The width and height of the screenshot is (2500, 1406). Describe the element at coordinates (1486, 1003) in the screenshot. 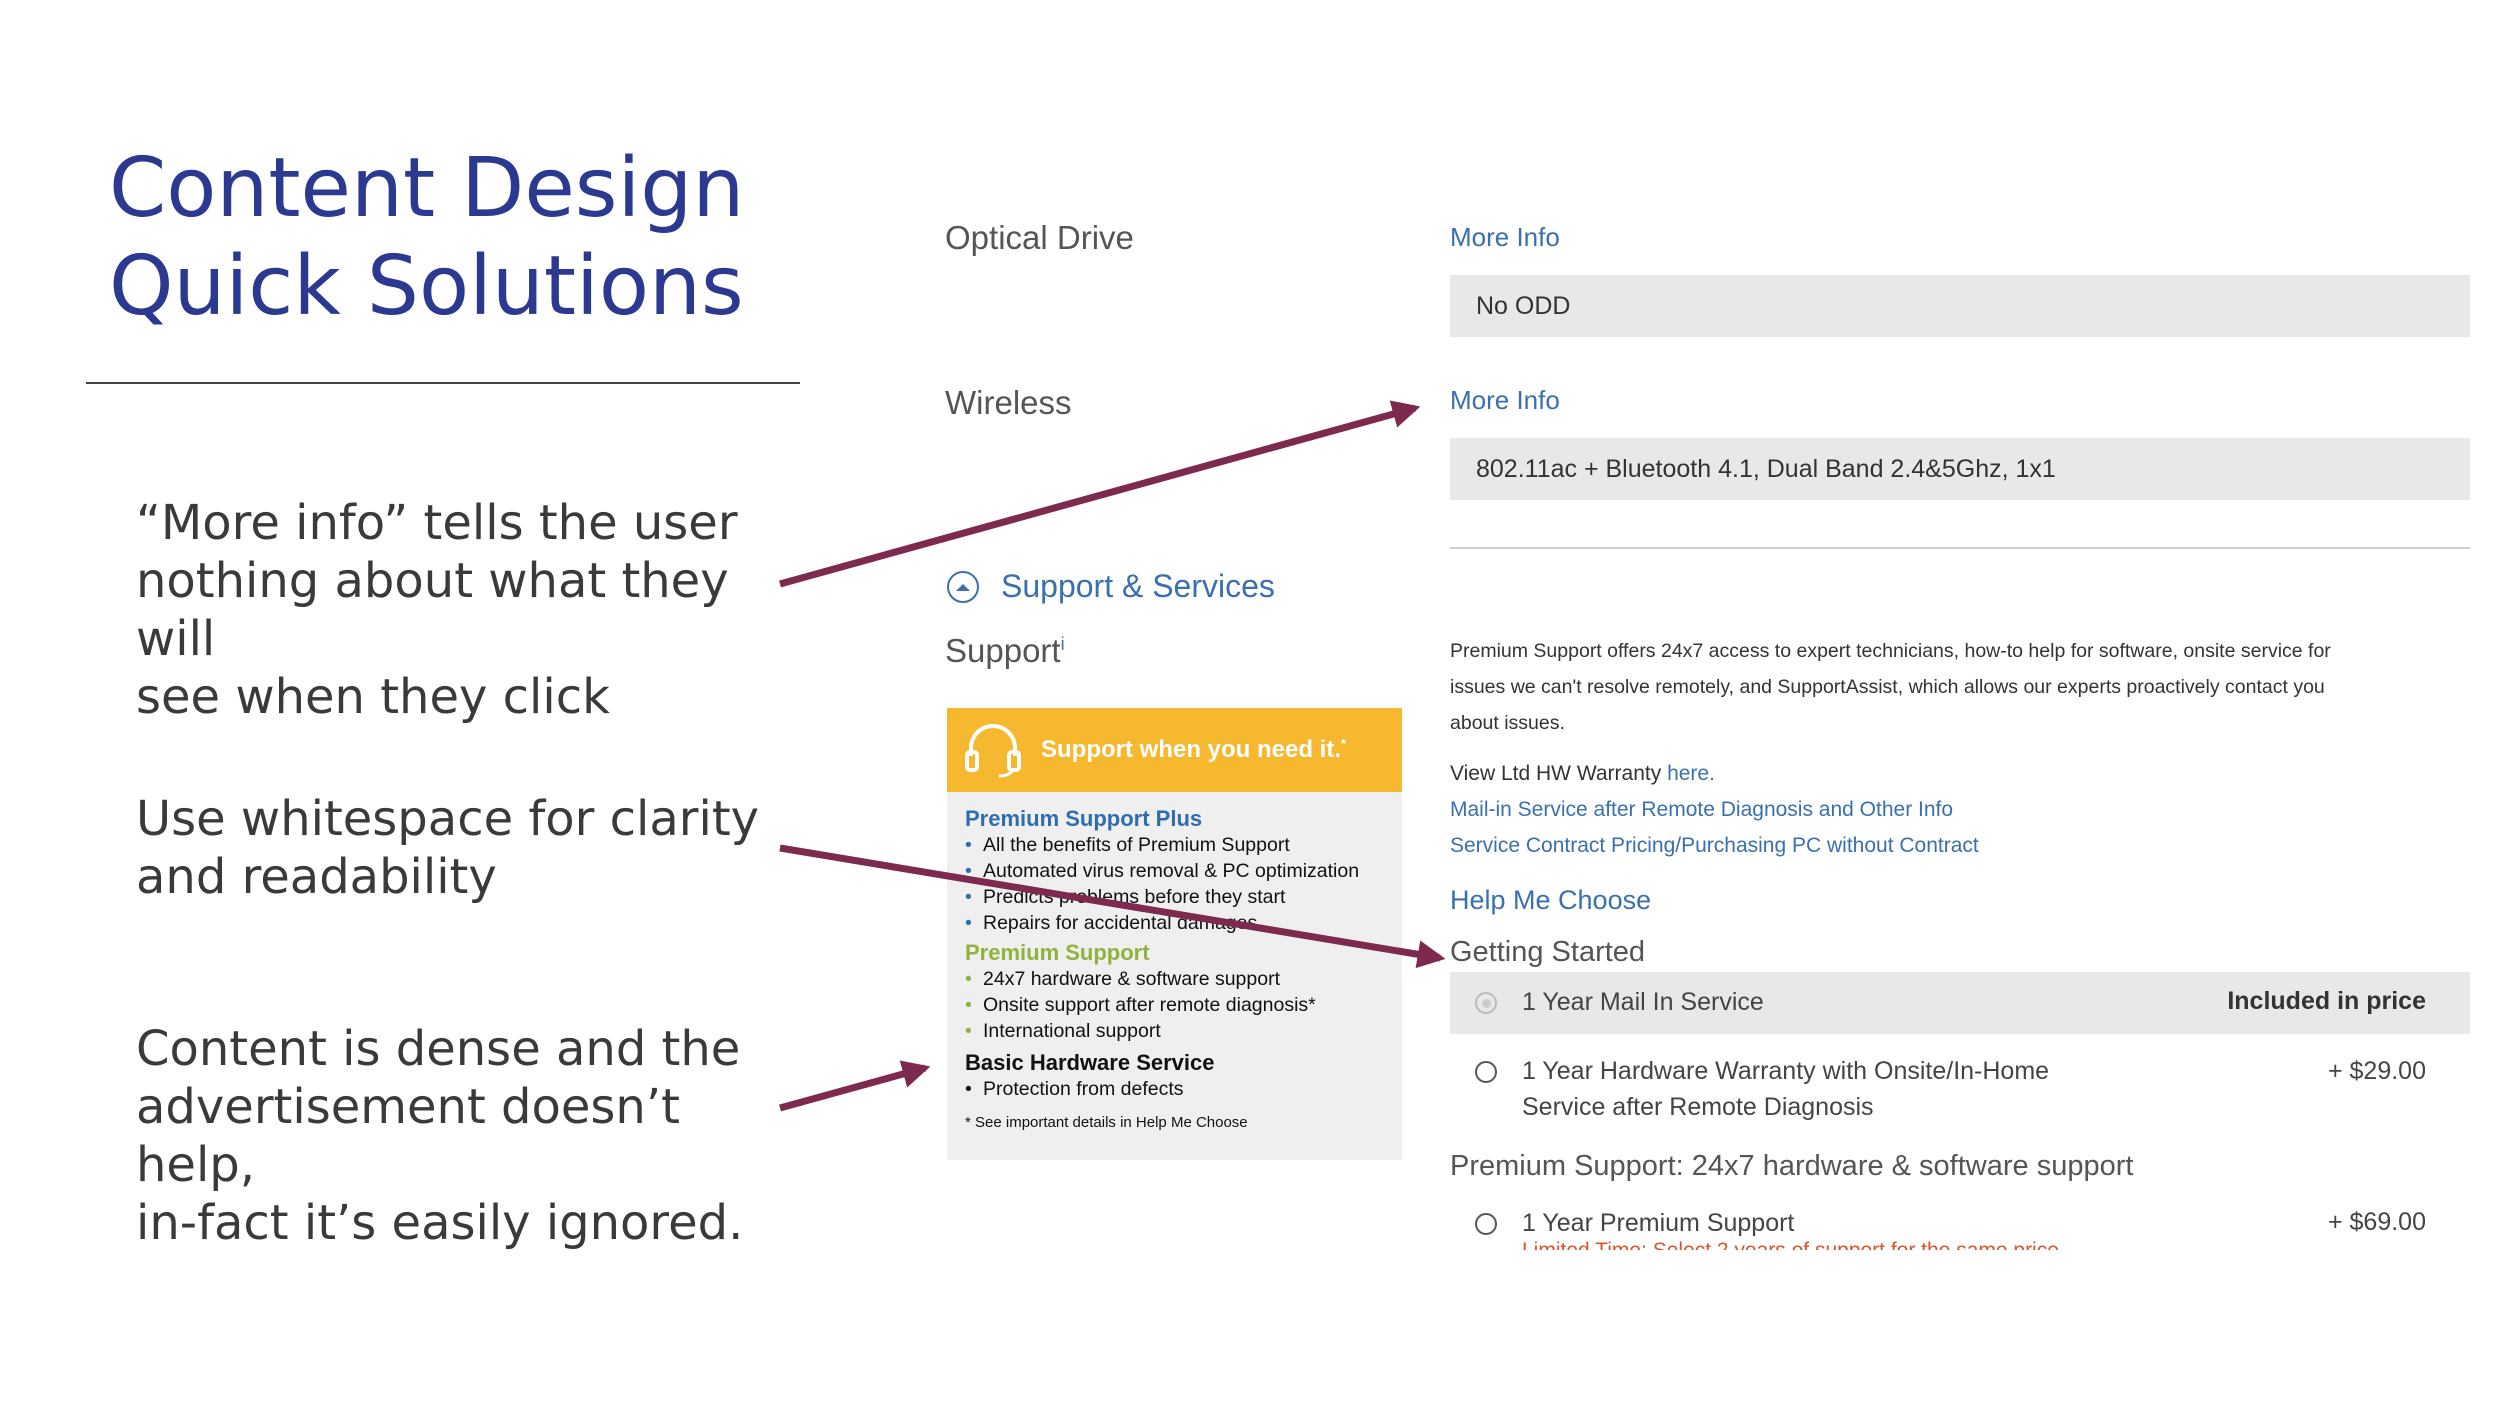

I see `radio-button-disabled` at that location.